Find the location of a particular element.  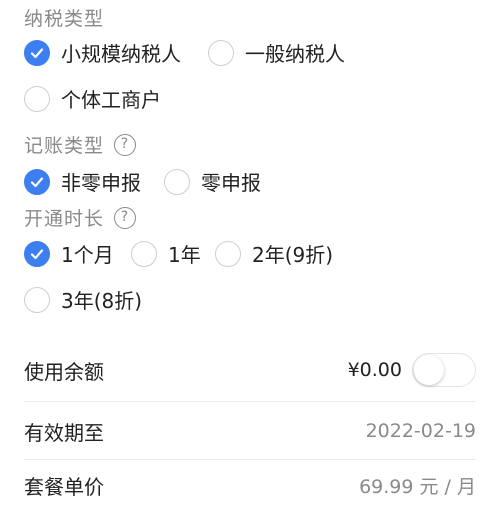

accounting-option-label: 零申报 is located at coordinates (231, 183).